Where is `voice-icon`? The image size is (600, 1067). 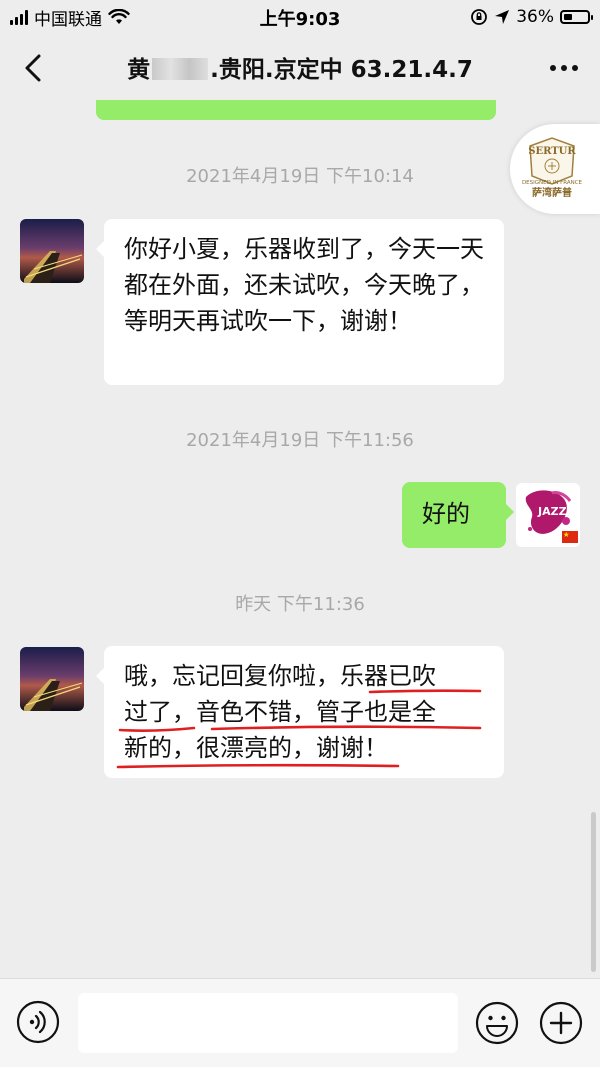
voice-icon is located at coordinates (37, 1022).